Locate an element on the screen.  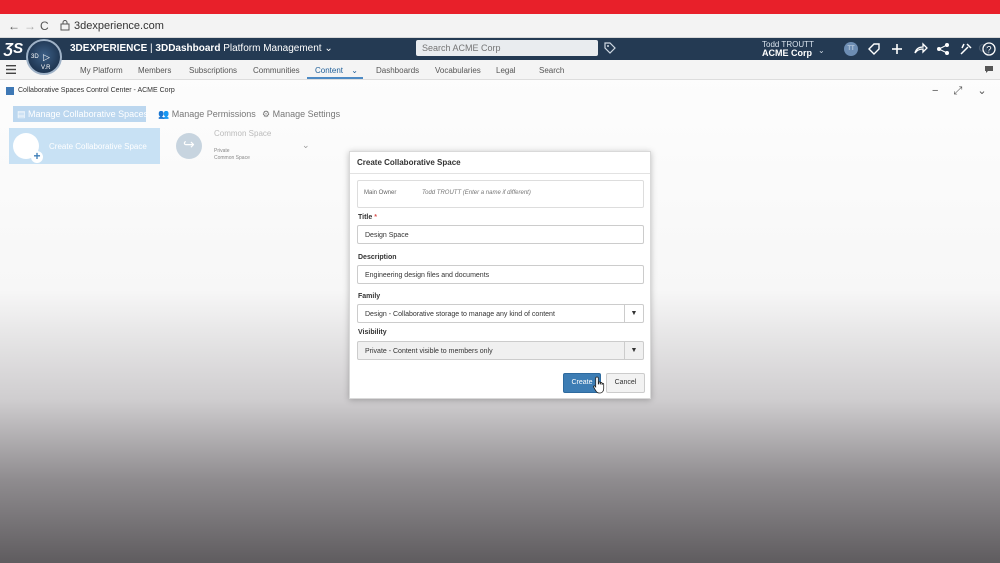
search-input is located at coordinates (486, 48).